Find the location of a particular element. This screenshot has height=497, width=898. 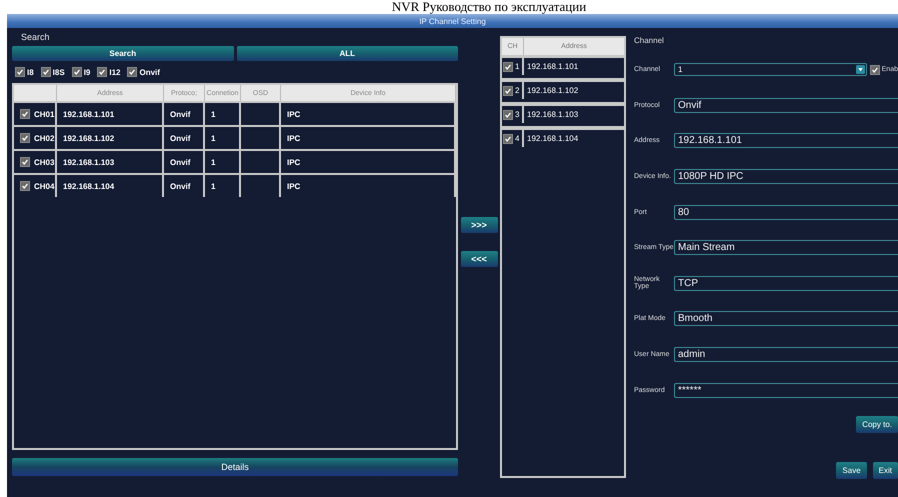

filter-label: I8S is located at coordinates (58, 72).